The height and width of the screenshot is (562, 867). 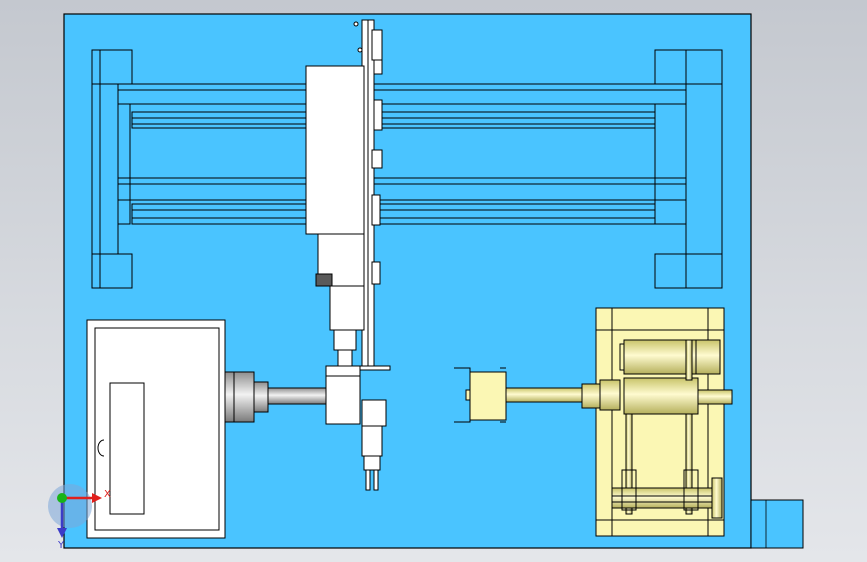 I want to click on triad-shadow, so click(x=70, y=506).